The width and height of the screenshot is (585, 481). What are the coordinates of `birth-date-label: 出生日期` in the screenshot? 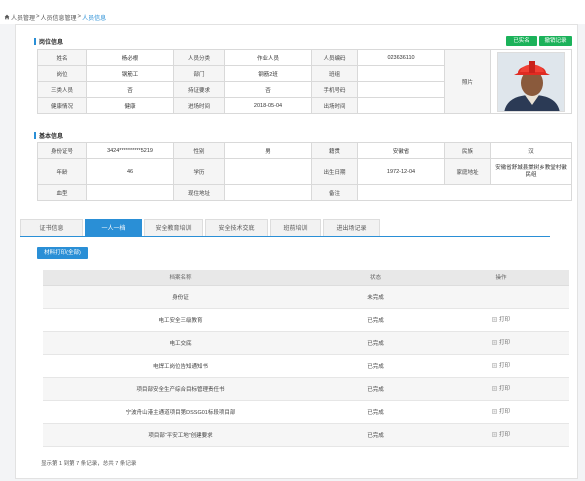 It's located at (334, 171).